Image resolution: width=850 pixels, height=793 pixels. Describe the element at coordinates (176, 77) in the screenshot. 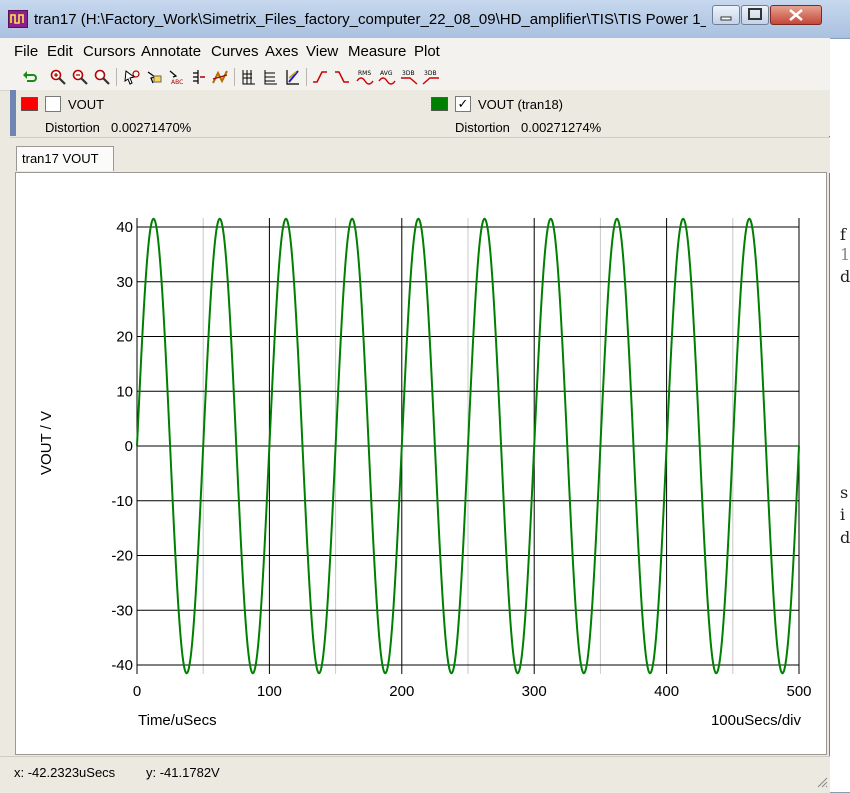

I see `annotate-abc-icon: ABC` at that location.